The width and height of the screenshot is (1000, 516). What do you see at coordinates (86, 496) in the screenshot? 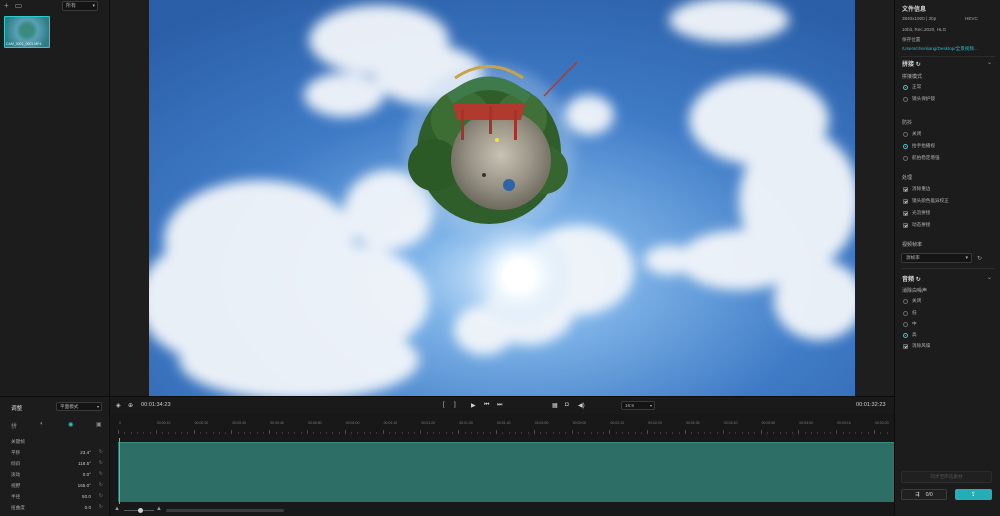
I see `param-value: 50.0` at bounding box center [86, 496].